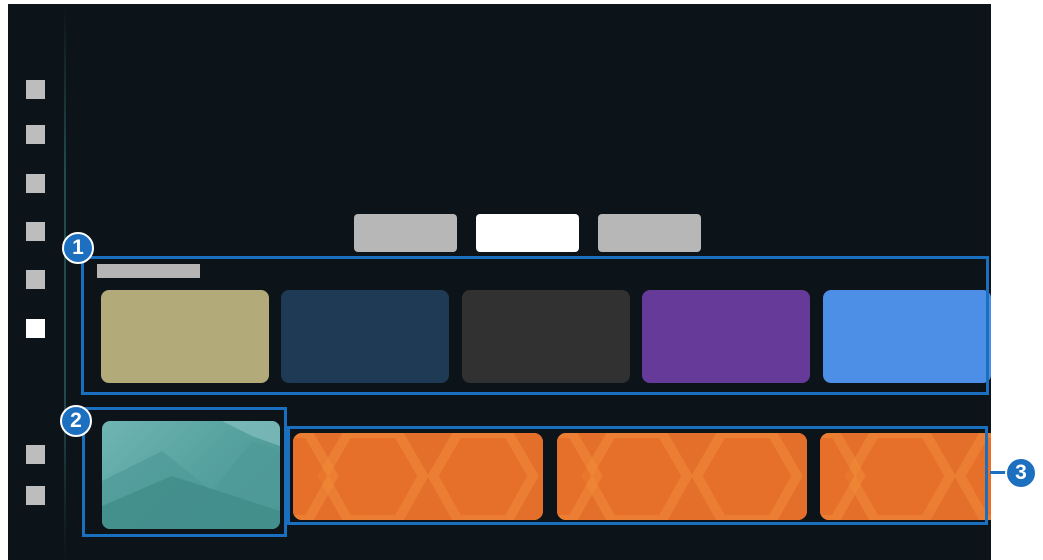 The image size is (1043, 560). What do you see at coordinates (78, 248) in the screenshot?
I see `callout-1-badge: 1` at bounding box center [78, 248].